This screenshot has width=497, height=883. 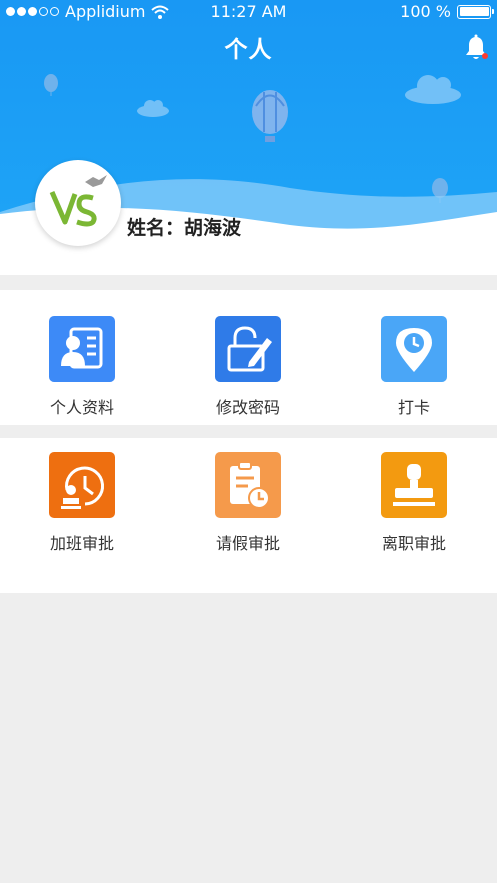 I want to click on menu-item-label: 加班审批, so click(x=81, y=543).